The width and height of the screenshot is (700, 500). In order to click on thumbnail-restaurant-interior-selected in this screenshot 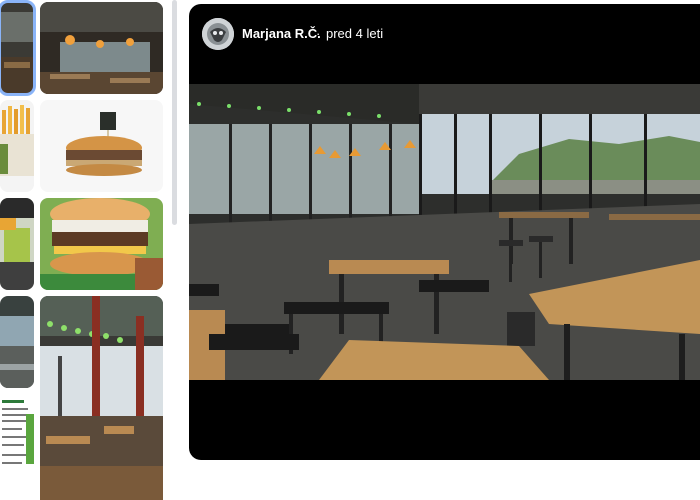, I will do `click(18, 48)`.